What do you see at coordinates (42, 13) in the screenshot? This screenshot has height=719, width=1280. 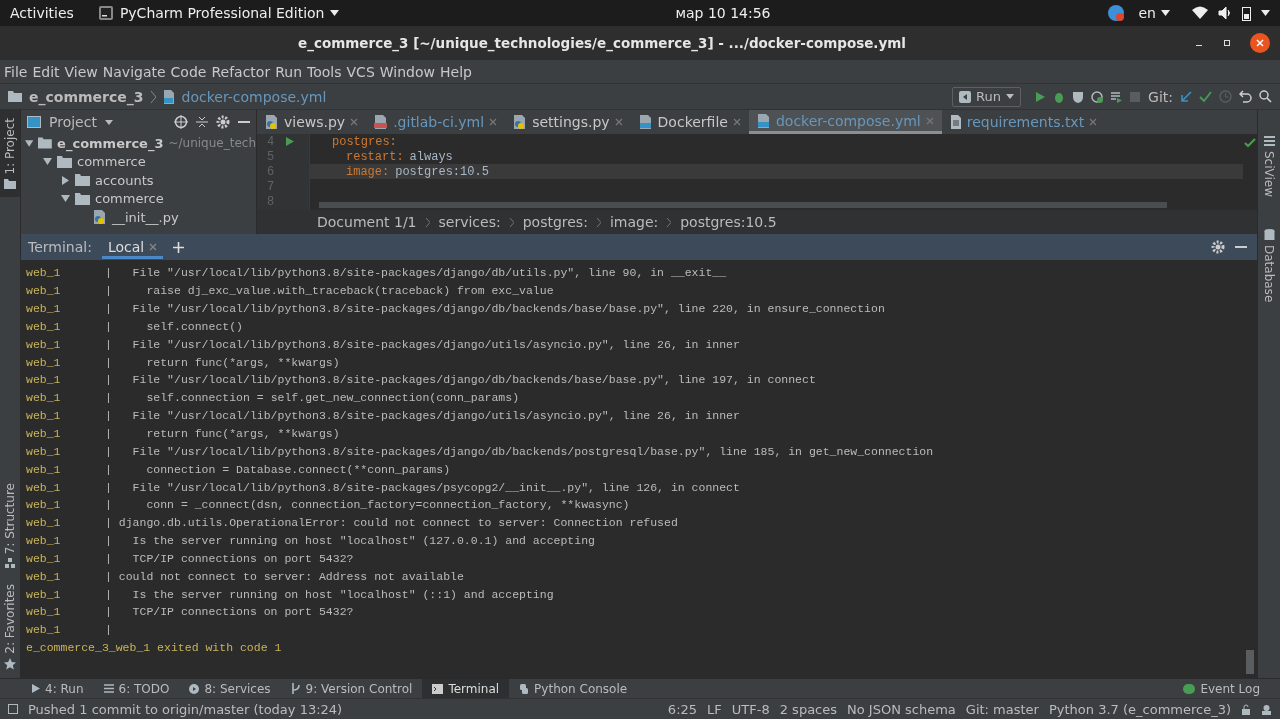 I see `activities-button: Activities` at bounding box center [42, 13].